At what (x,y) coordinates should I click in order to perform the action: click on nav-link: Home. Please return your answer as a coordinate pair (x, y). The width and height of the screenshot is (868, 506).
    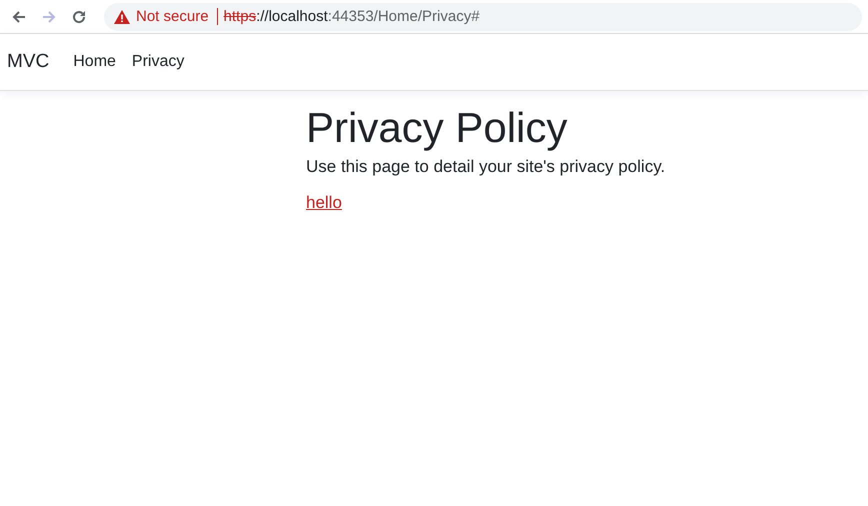
    Looking at the image, I should click on (94, 62).